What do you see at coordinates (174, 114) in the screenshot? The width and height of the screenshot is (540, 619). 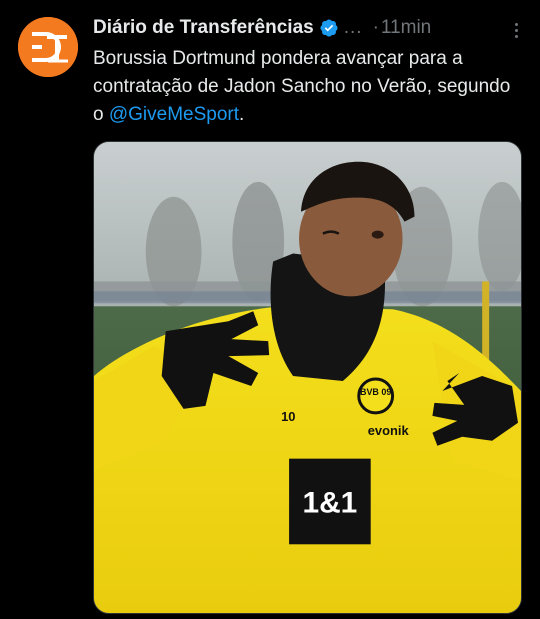 I see `mention-link: @GiveMeSport` at bounding box center [174, 114].